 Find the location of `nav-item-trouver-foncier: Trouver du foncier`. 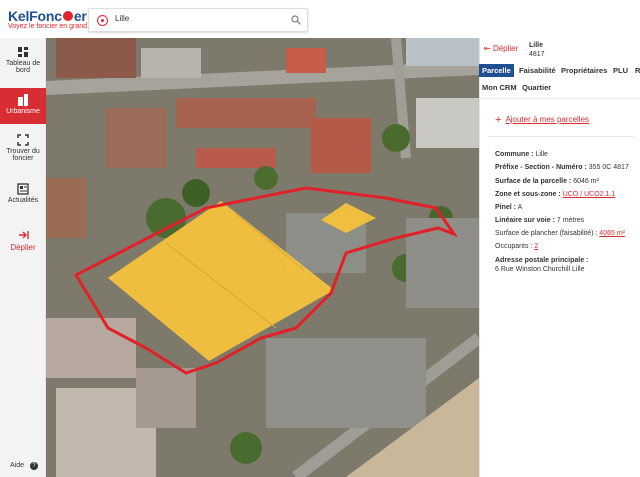

nav-item-trouver-foncier: Trouver du foncier is located at coordinates (23, 152).